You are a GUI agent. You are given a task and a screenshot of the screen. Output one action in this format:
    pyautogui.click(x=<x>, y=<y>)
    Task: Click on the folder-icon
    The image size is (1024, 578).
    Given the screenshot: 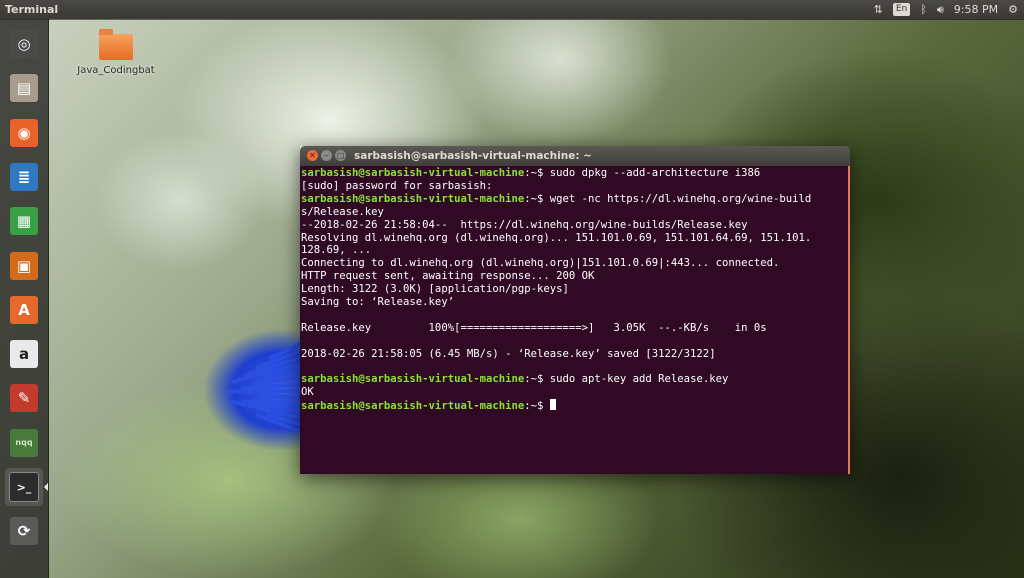 What is the action you would take?
    pyautogui.click(x=116, y=44)
    